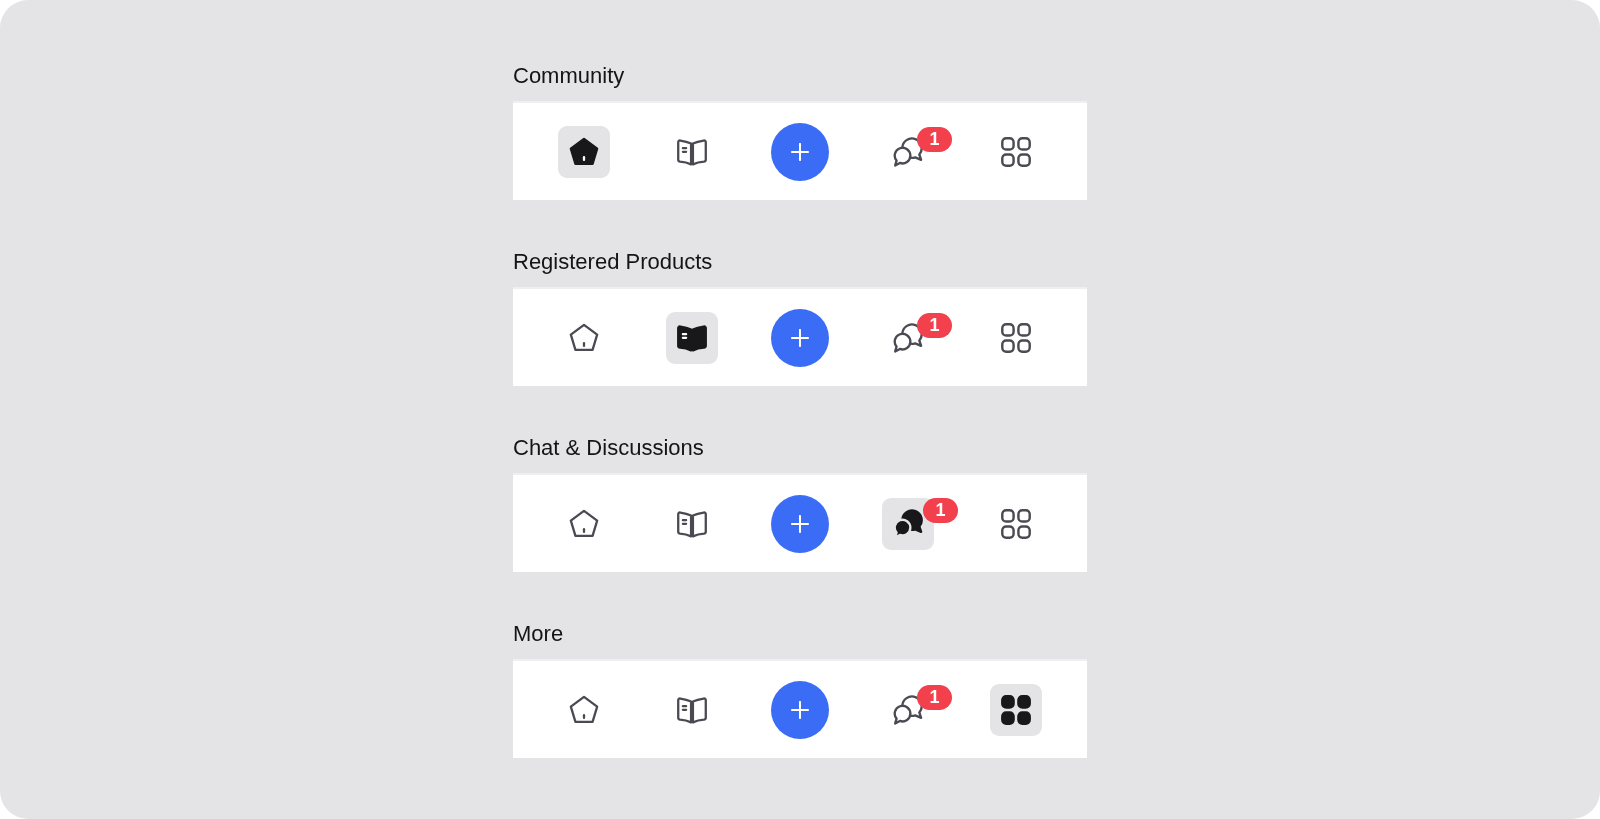  Describe the element at coordinates (613, 262) in the screenshot. I see `section-title: Registered Products` at that location.